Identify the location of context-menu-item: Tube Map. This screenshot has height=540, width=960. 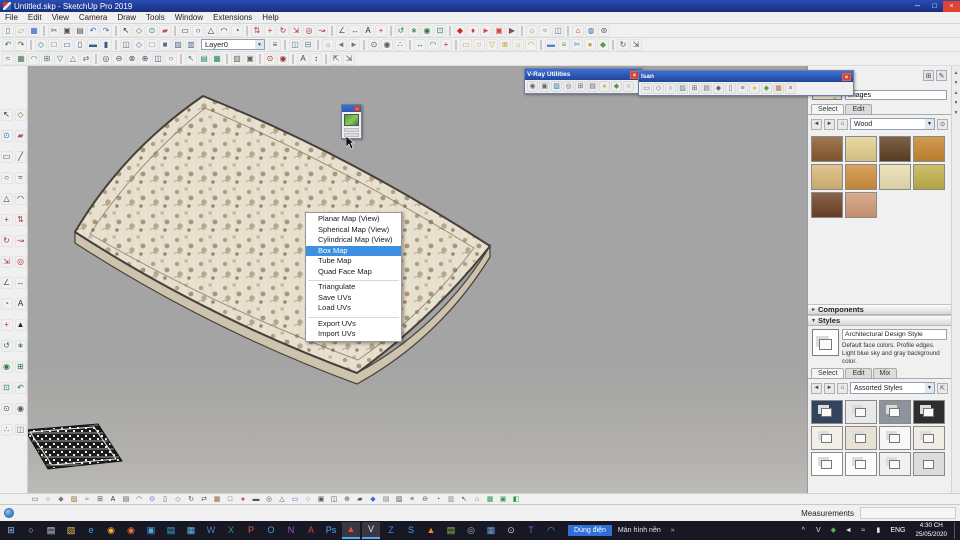
(353, 261).